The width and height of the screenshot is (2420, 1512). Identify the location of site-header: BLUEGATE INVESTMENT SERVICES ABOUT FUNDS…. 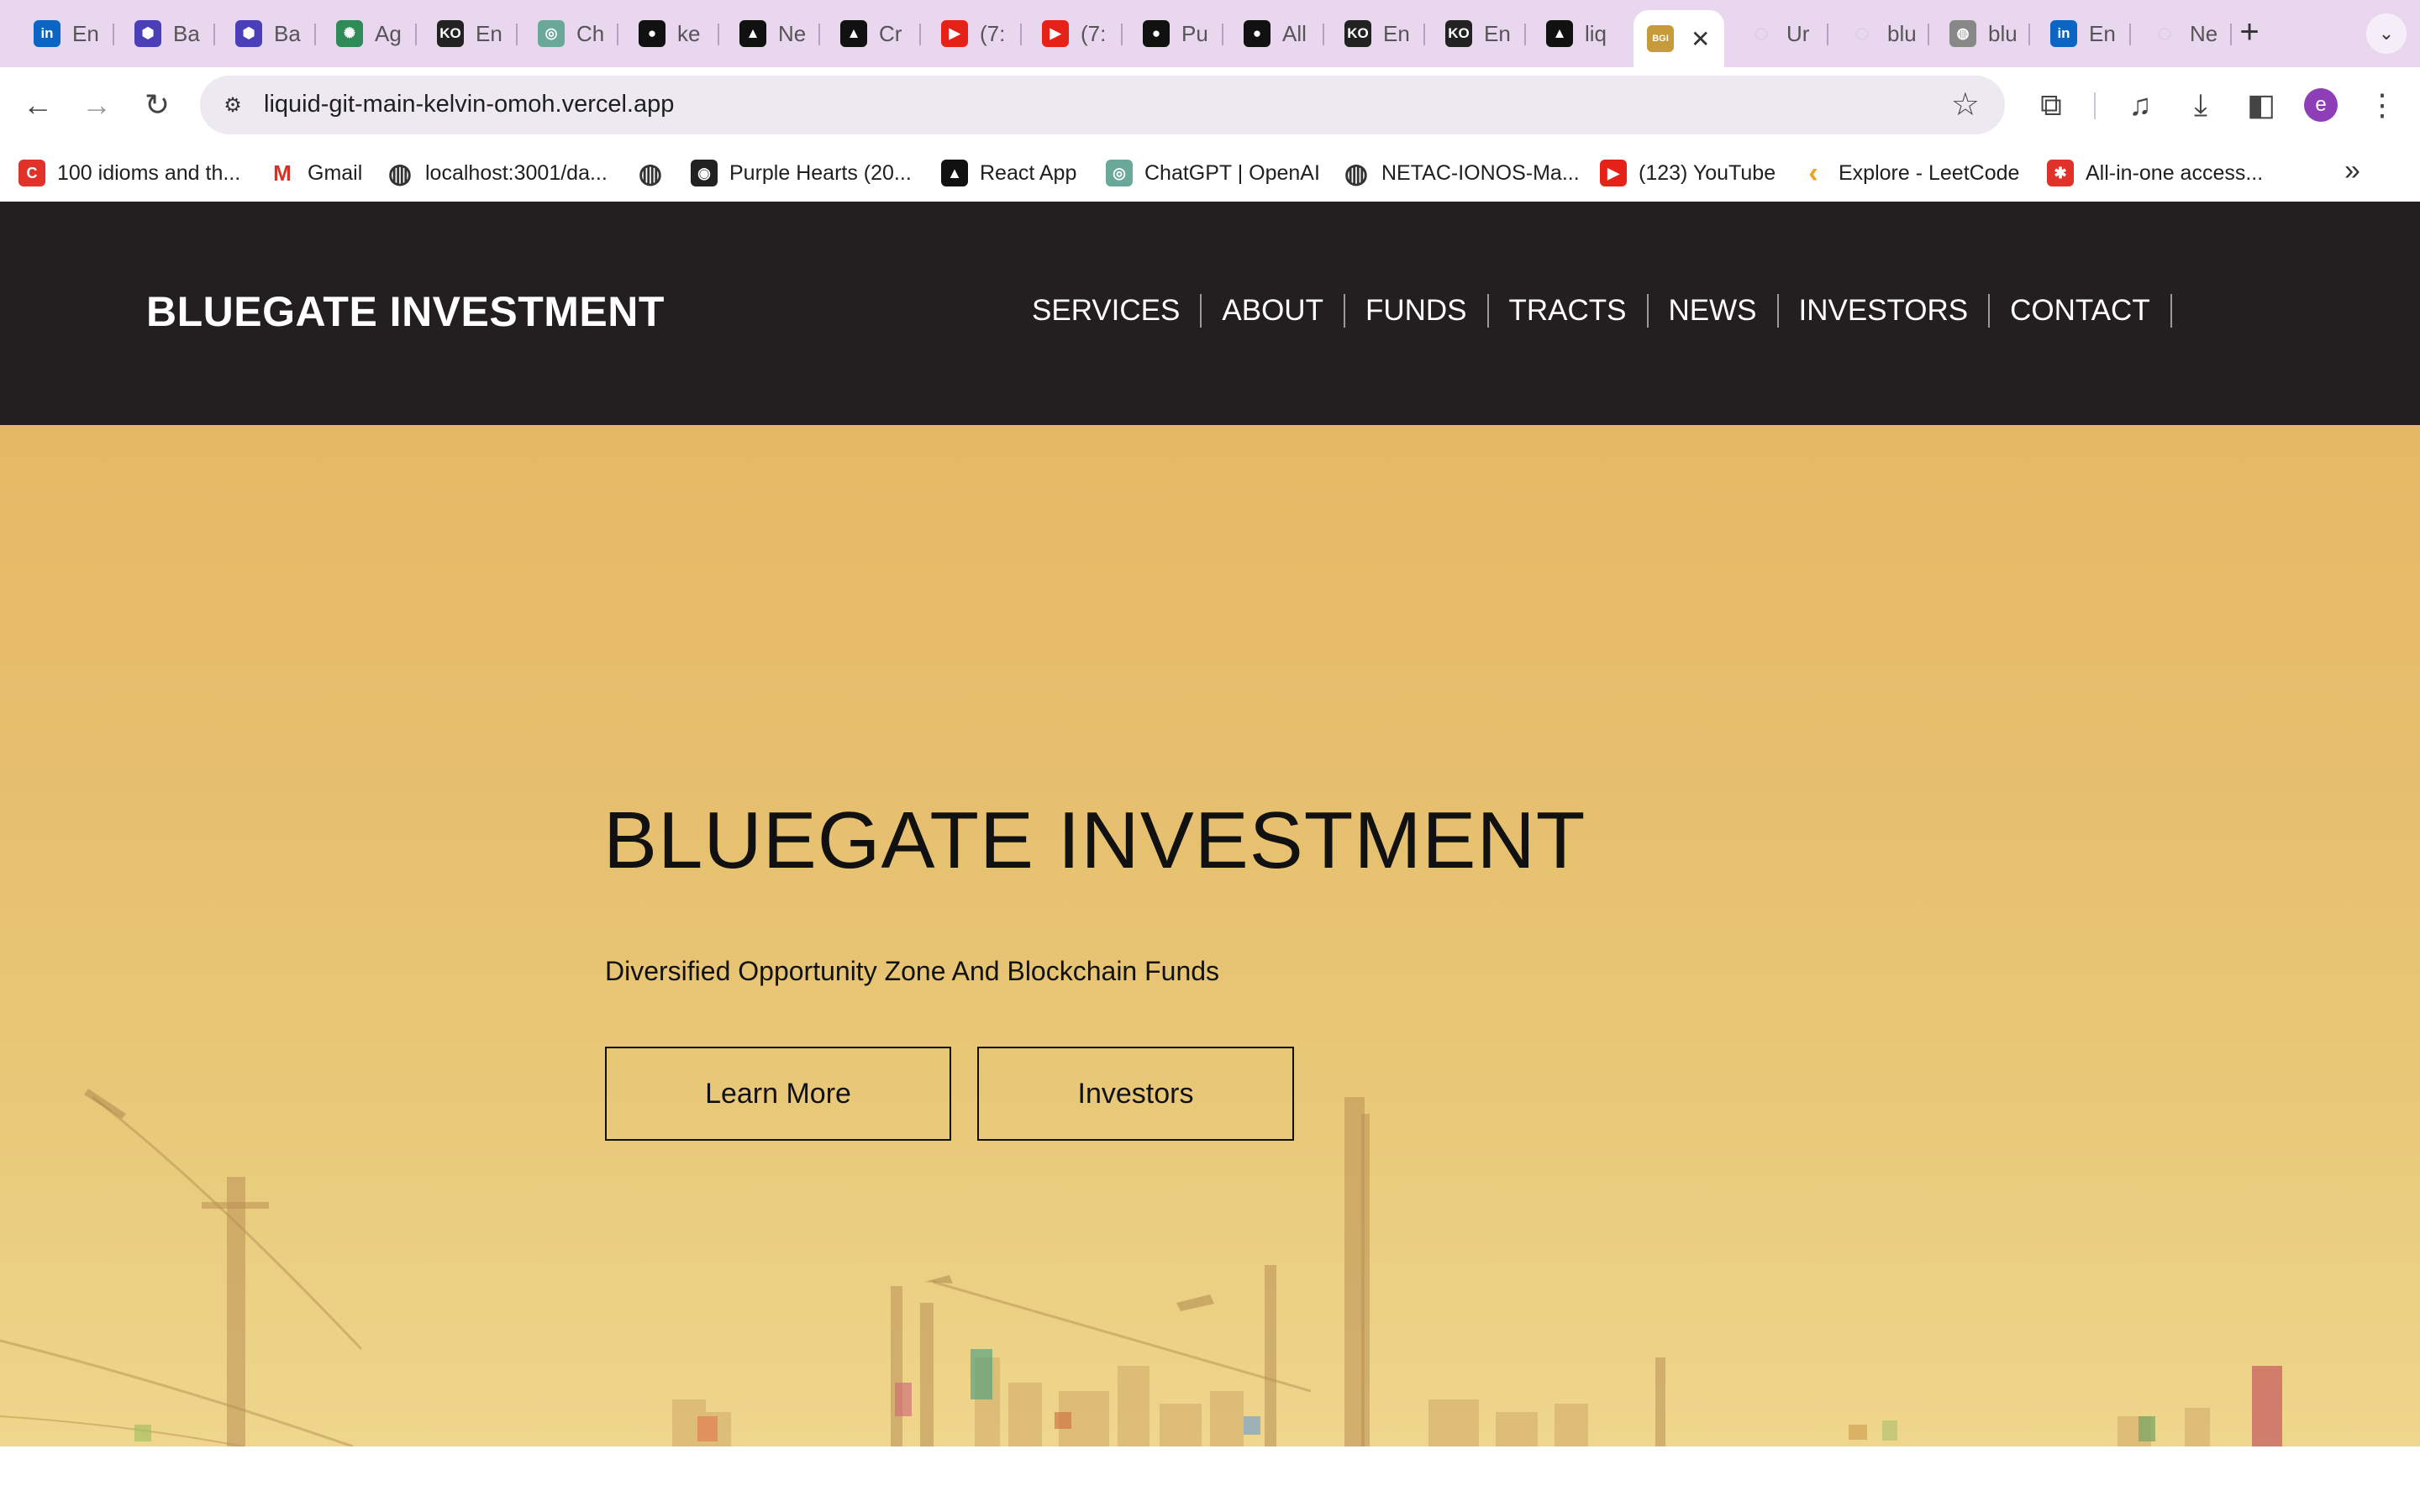
(1210, 313).